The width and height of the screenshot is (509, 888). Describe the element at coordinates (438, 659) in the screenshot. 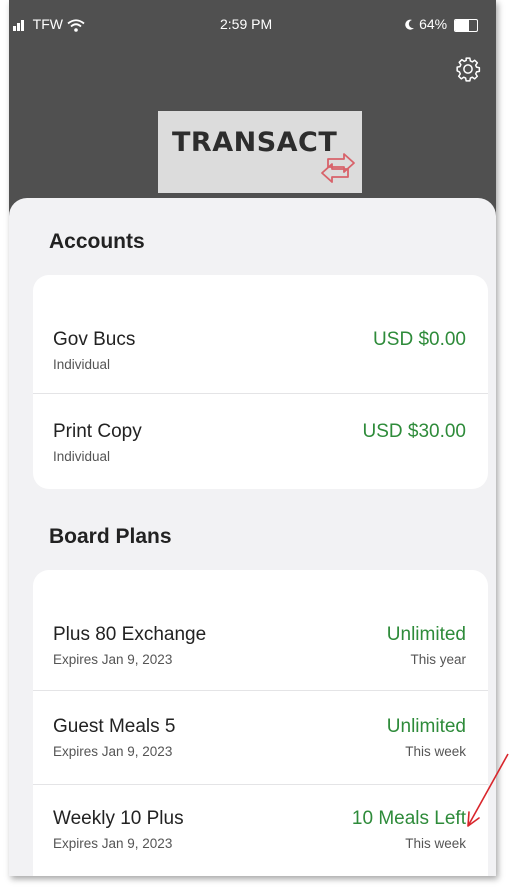

I see `plan-period: This year` at that location.